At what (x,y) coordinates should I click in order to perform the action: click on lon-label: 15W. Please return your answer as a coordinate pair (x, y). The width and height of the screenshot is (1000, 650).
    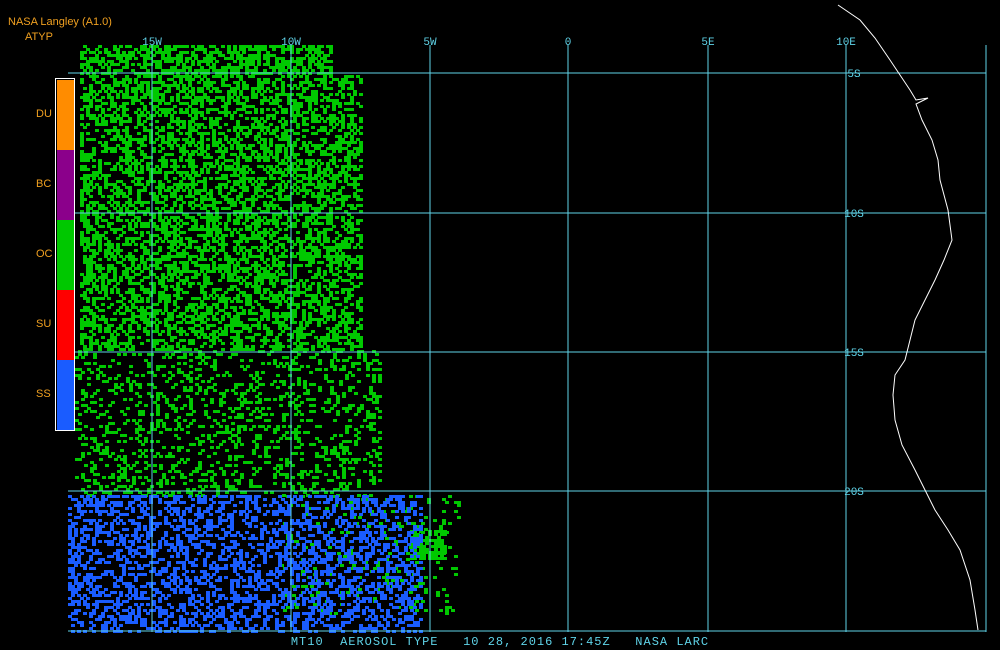
    Looking at the image, I should click on (152, 43).